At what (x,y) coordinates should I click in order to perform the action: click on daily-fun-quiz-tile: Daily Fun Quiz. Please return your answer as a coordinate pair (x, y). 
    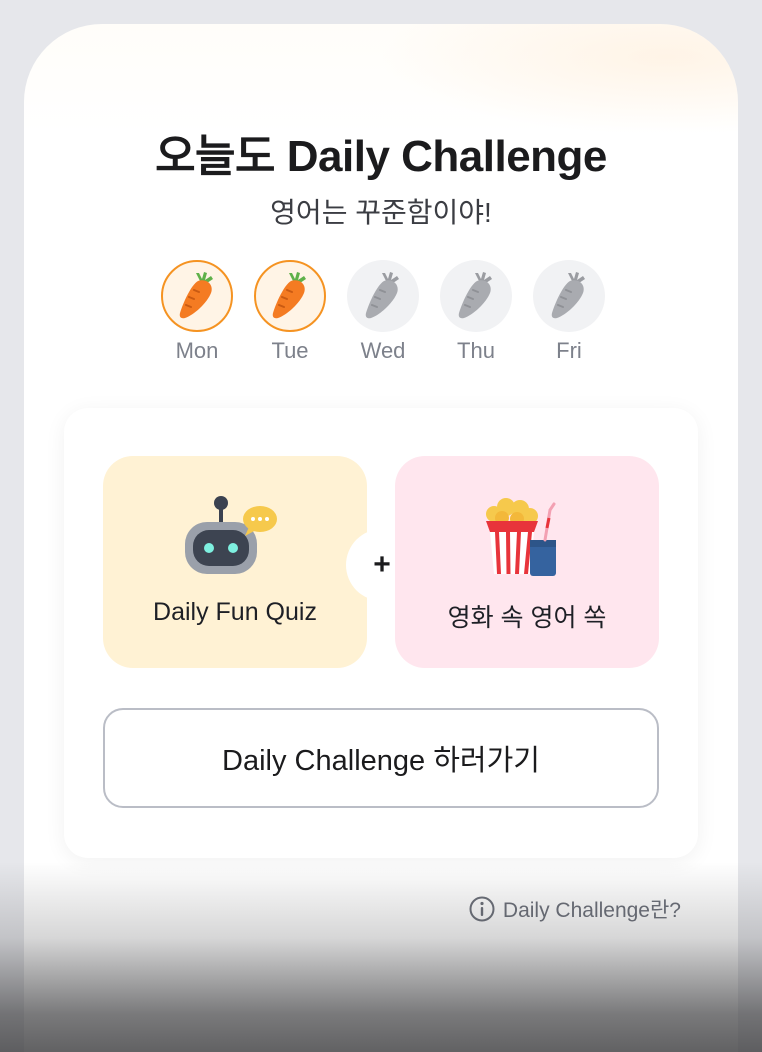
    Looking at the image, I should click on (235, 562).